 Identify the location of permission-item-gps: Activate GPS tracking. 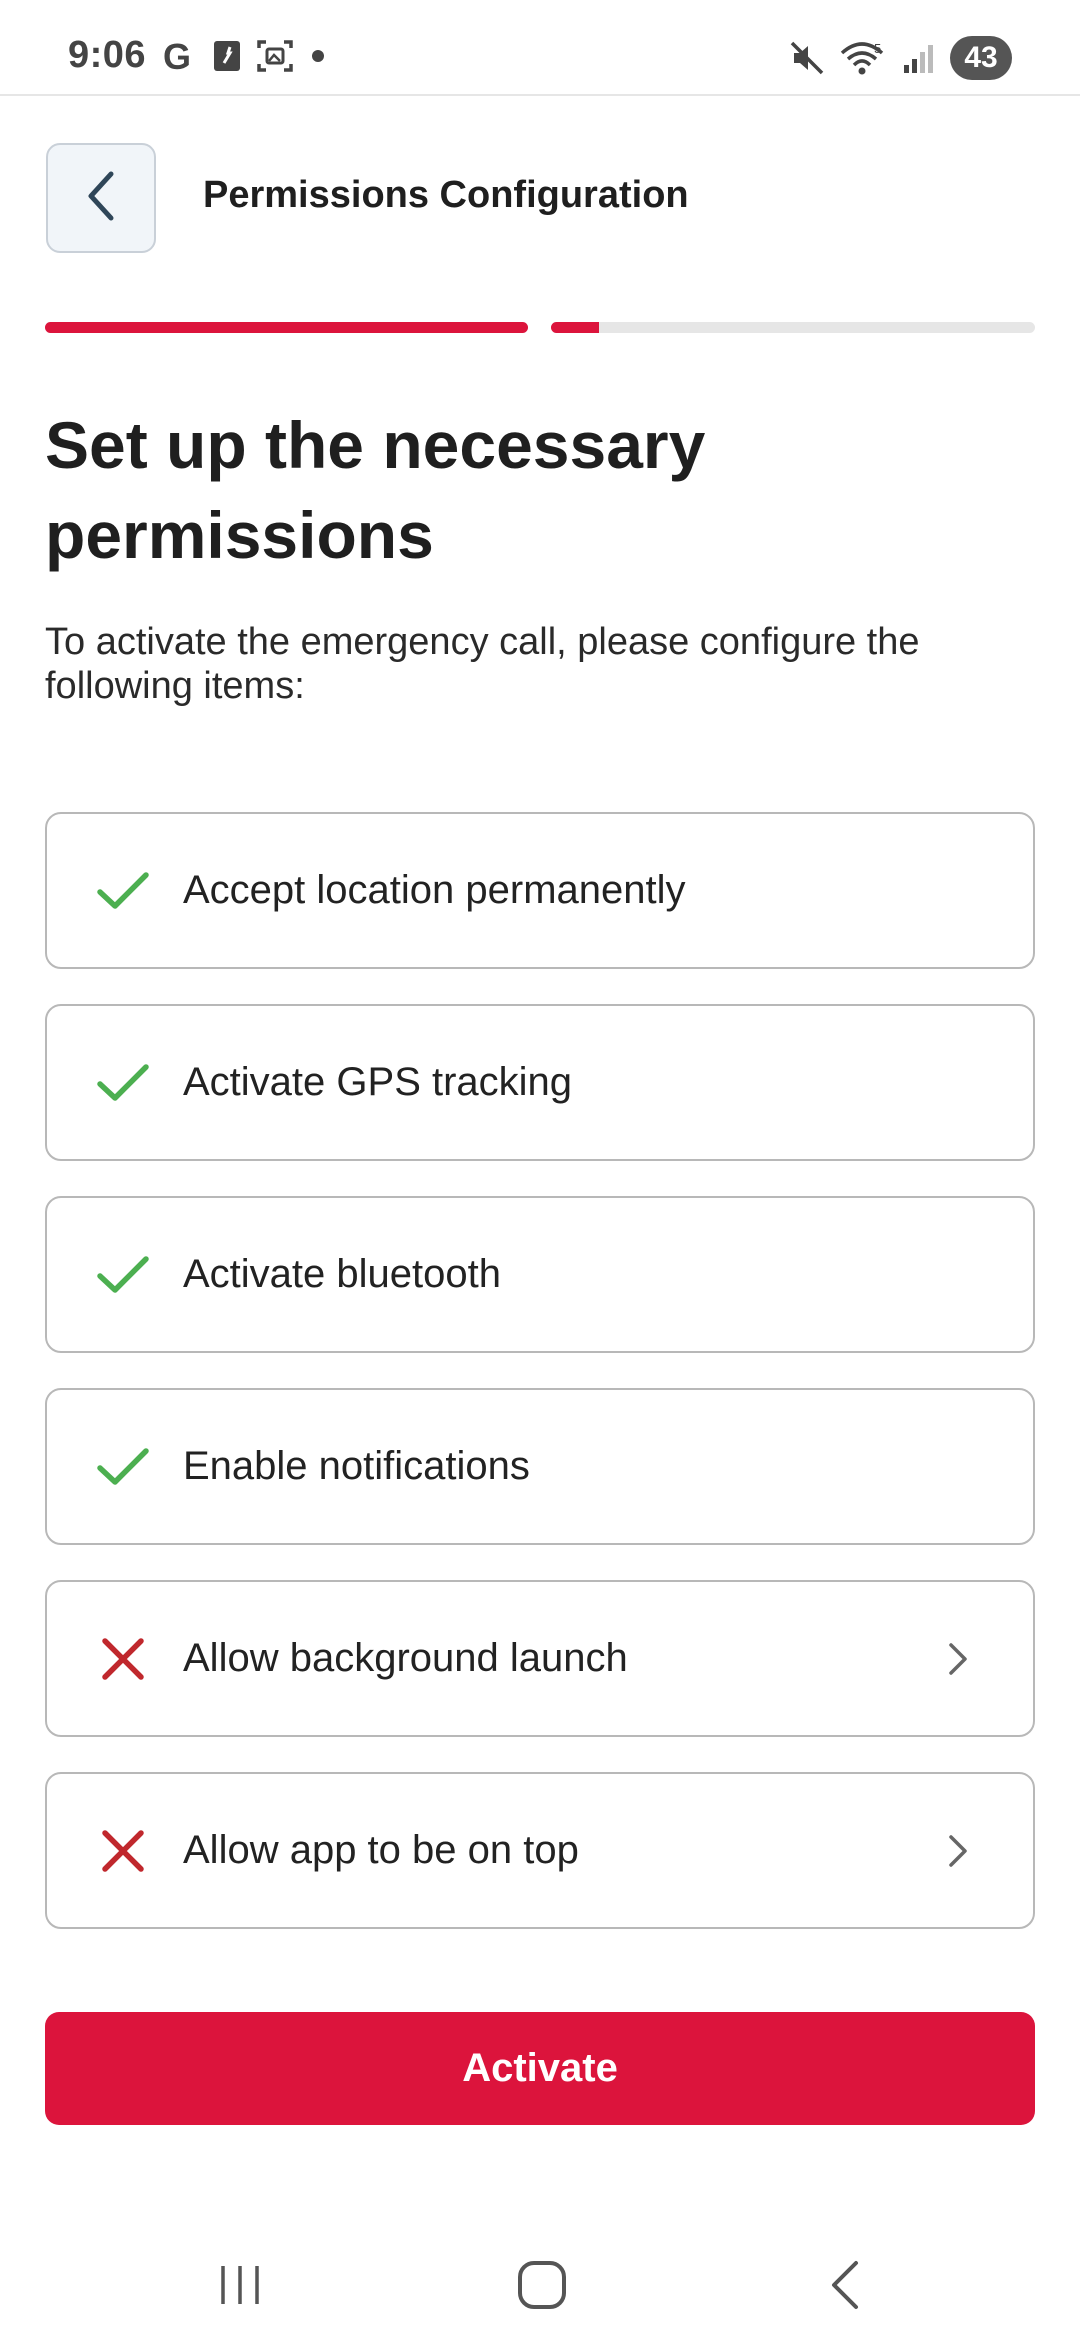
(540, 1082).